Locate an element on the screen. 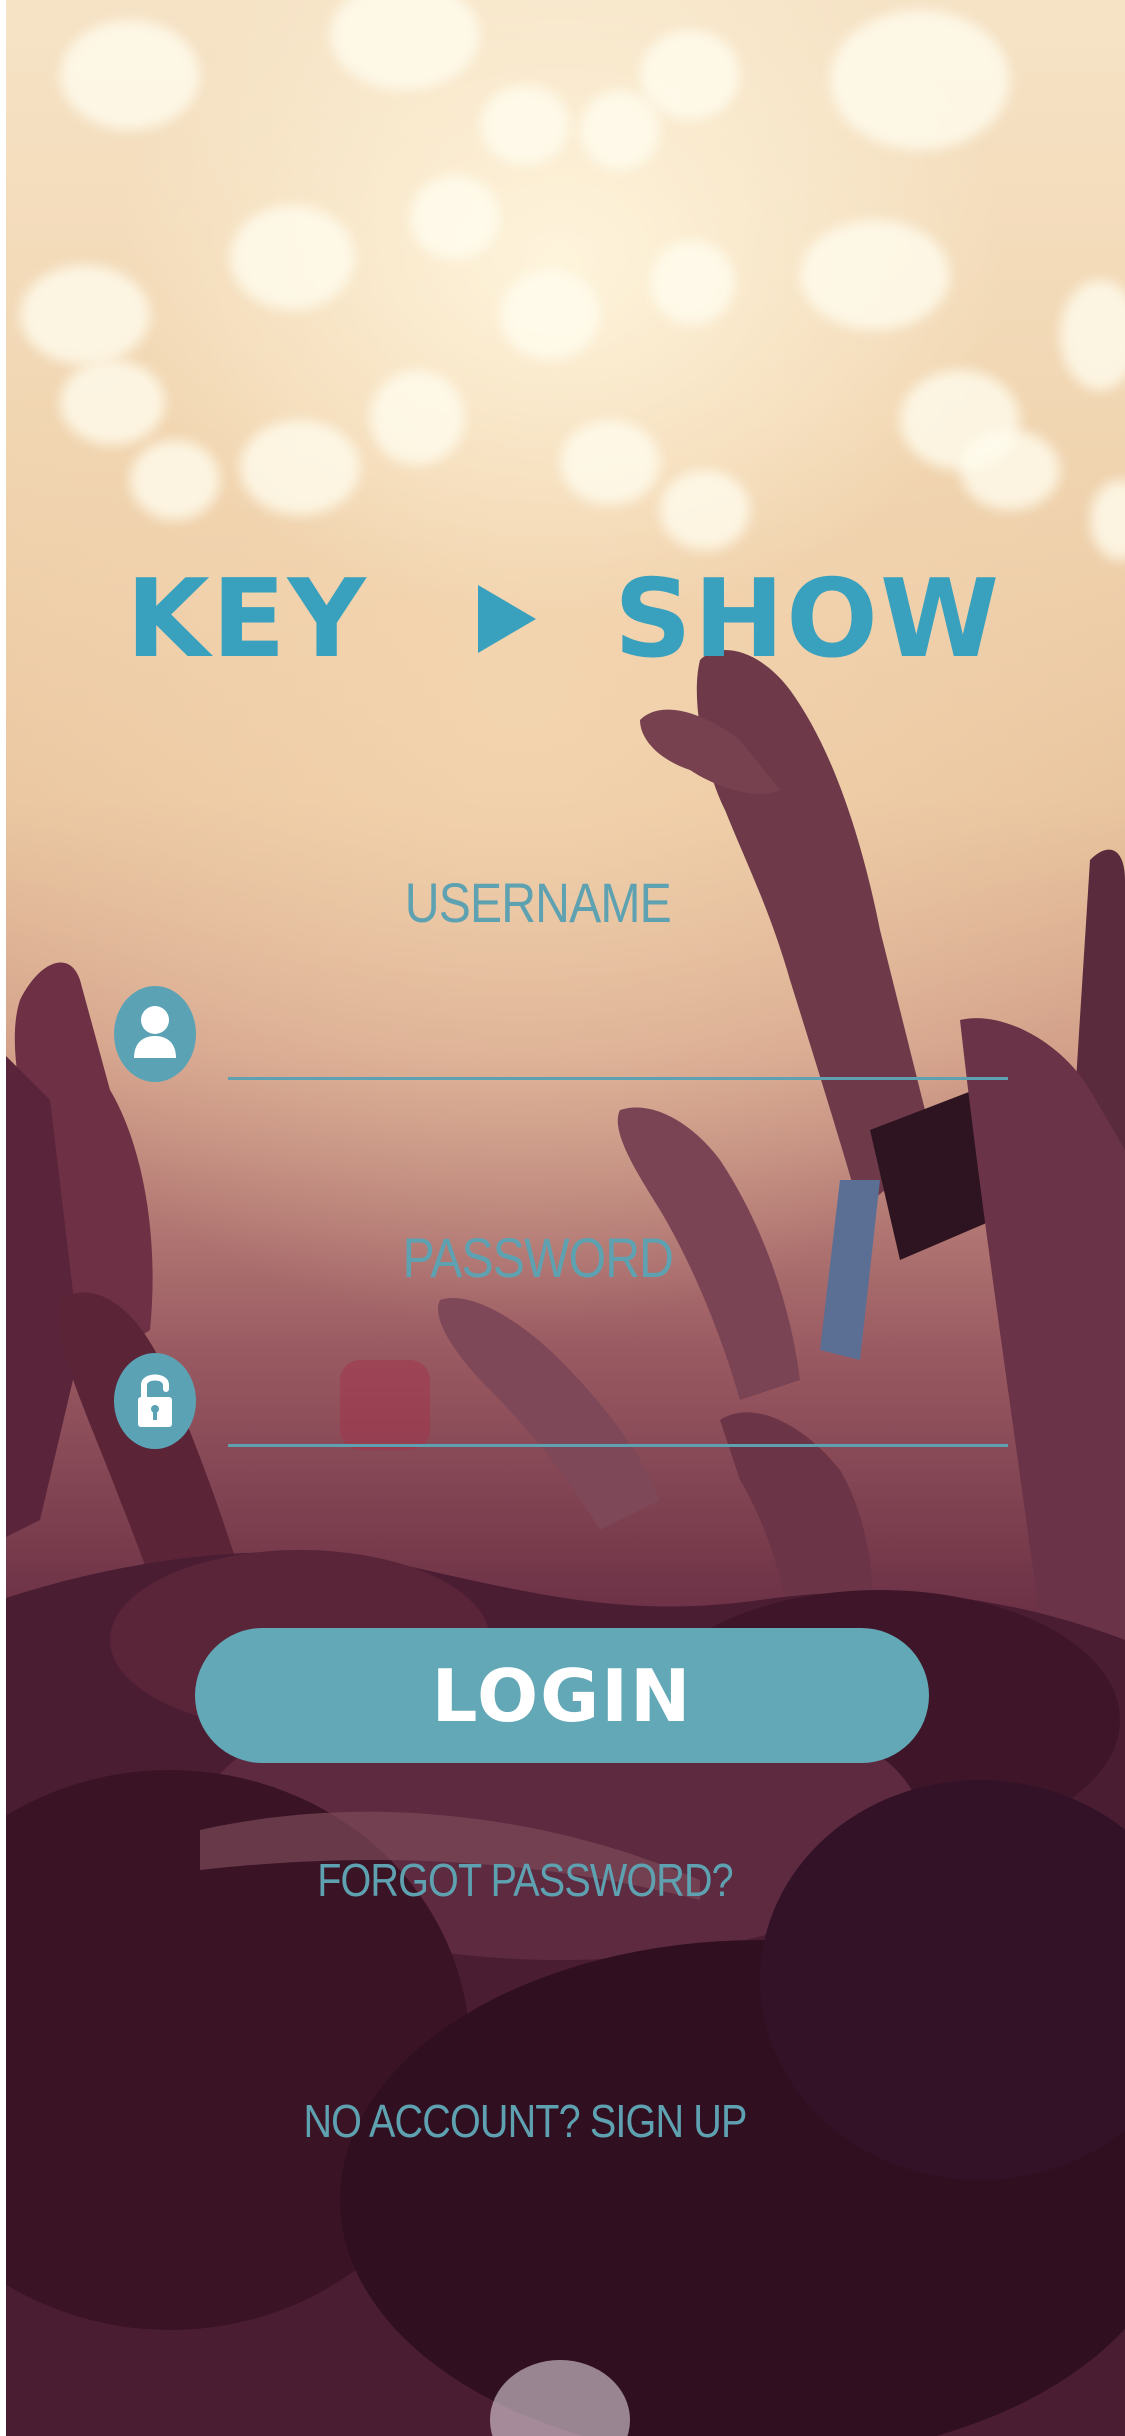  play-icon is located at coordinates (507, 619).